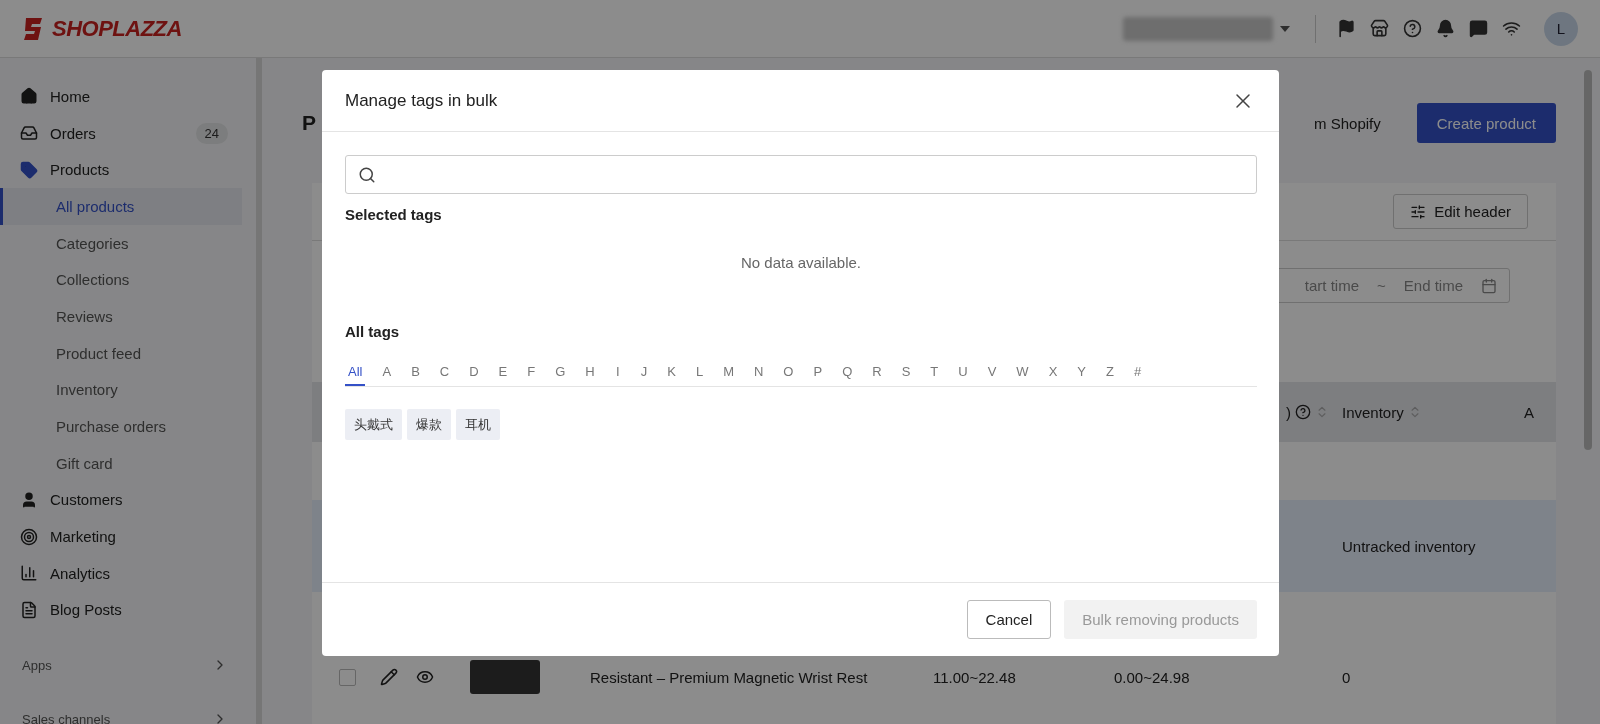  What do you see at coordinates (699, 374) in the screenshot?
I see `letter-tab: L` at bounding box center [699, 374].